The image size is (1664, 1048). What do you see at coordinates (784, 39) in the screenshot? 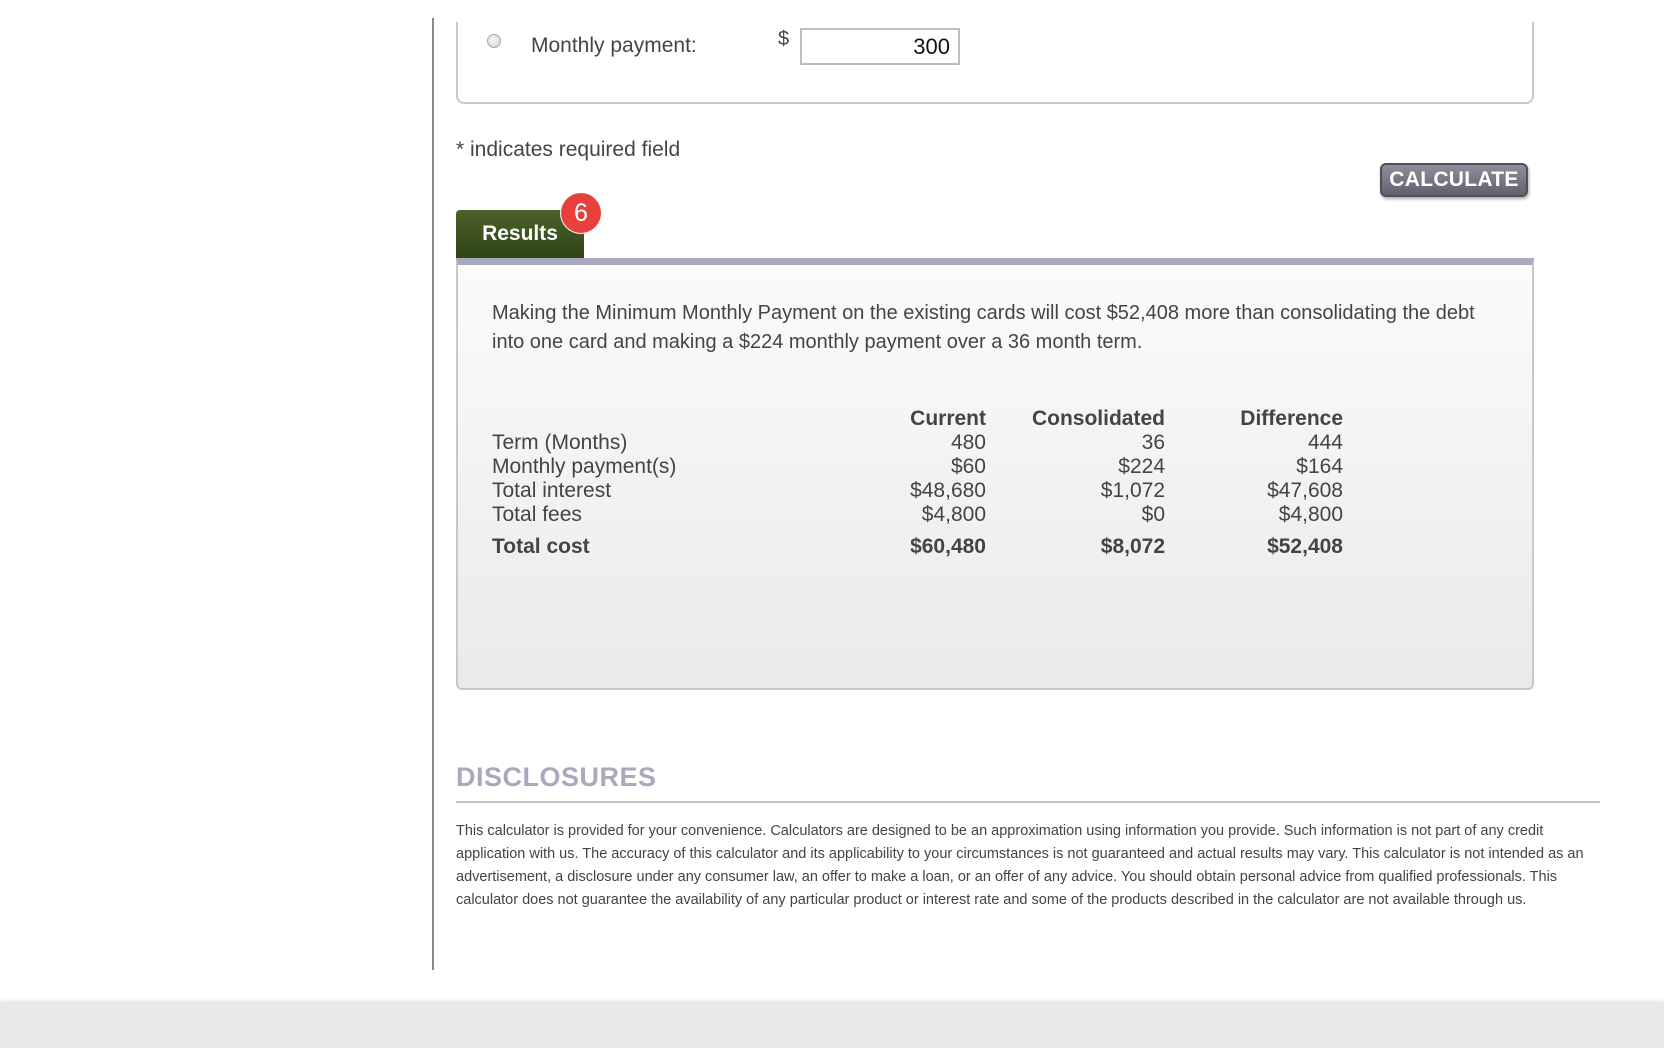
I see `currency-symbol: $` at bounding box center [784, 39].